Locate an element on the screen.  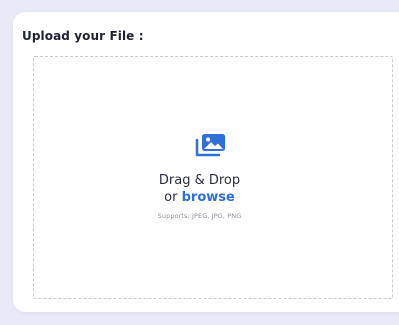
drag-drop-text: Drag & Drop is located at coordinates (199, 180).